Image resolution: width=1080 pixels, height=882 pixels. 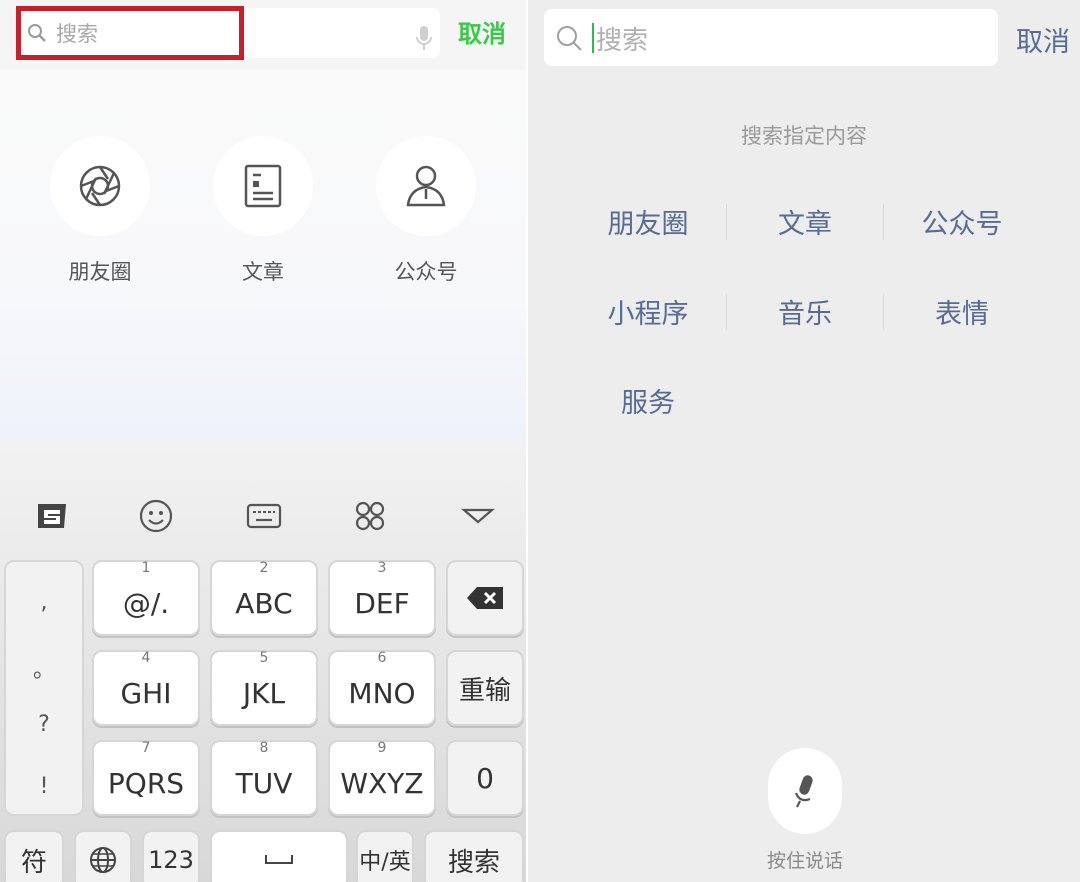 What do you see at coordinates (771, 37) in the screenshot?
I see `search-input: 搜索` at bounding box center [771, 37].